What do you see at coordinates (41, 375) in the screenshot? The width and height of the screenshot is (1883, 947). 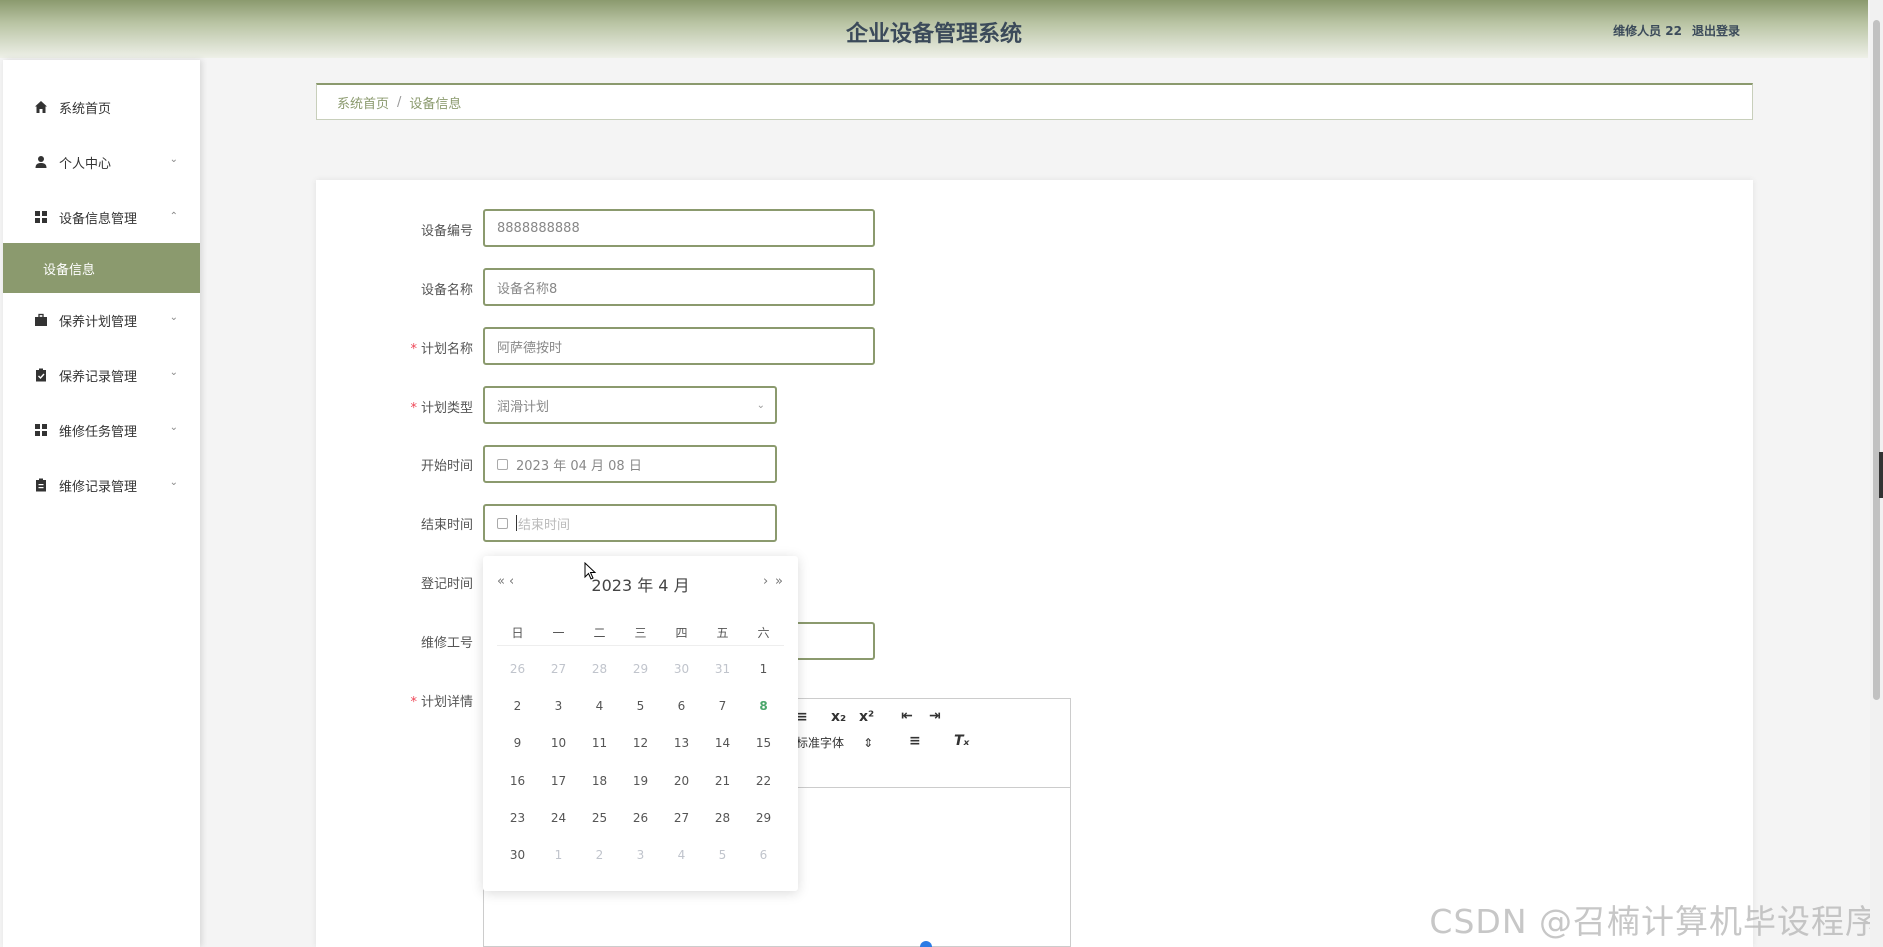 I see `clipboard-check-icon` at bounding box center [41, 375].